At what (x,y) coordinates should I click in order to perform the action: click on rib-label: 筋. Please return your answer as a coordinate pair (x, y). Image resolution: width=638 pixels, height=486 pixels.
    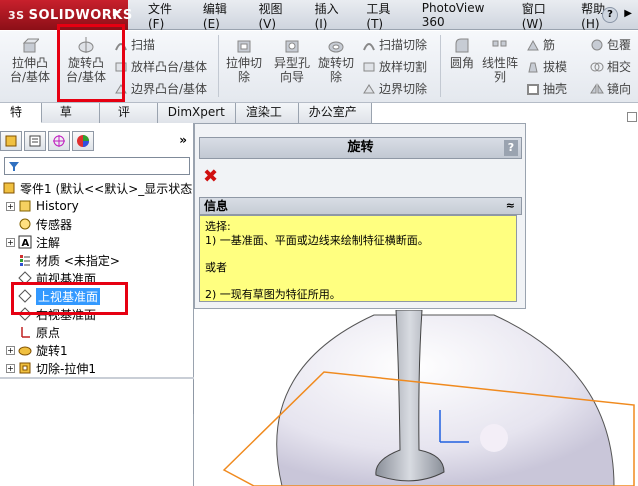
    Looking at the image, I should click on (549, 45).